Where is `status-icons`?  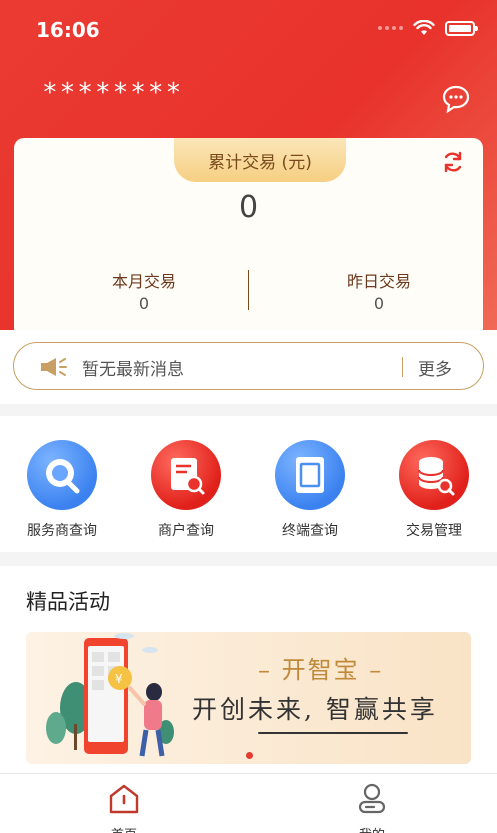
status-icons is located at coordinates (428, 28).